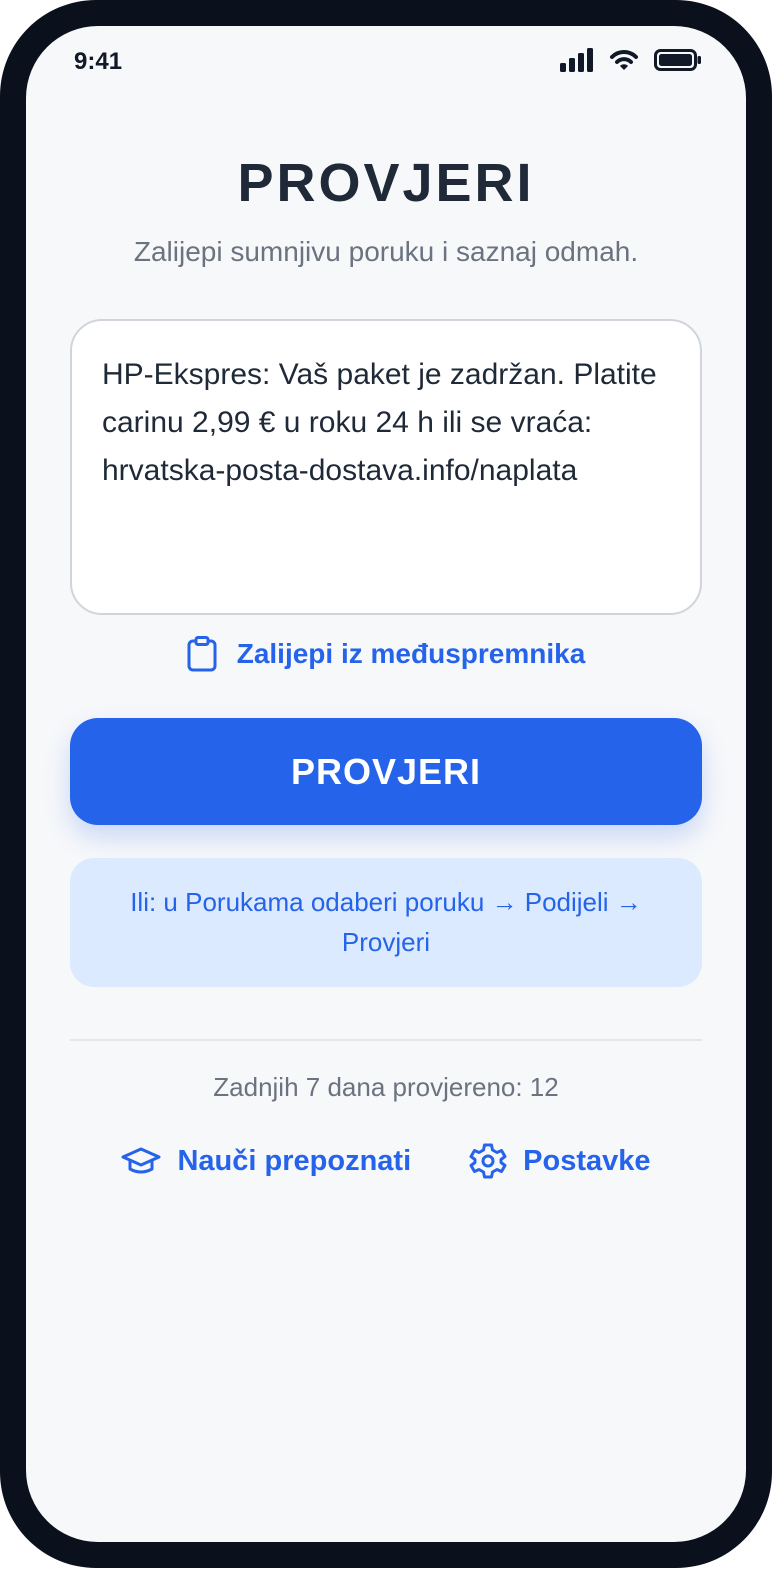  I want to click on page-subtitle: Zalijepi sumnjivu poruku i saznaj odmah., so click(386, 251).